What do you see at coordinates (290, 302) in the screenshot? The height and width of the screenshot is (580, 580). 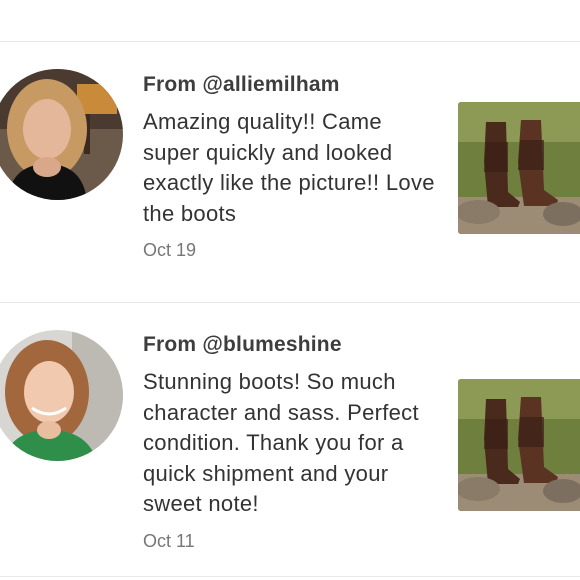 I see `divider-middle` at bounding box center [290, 302].